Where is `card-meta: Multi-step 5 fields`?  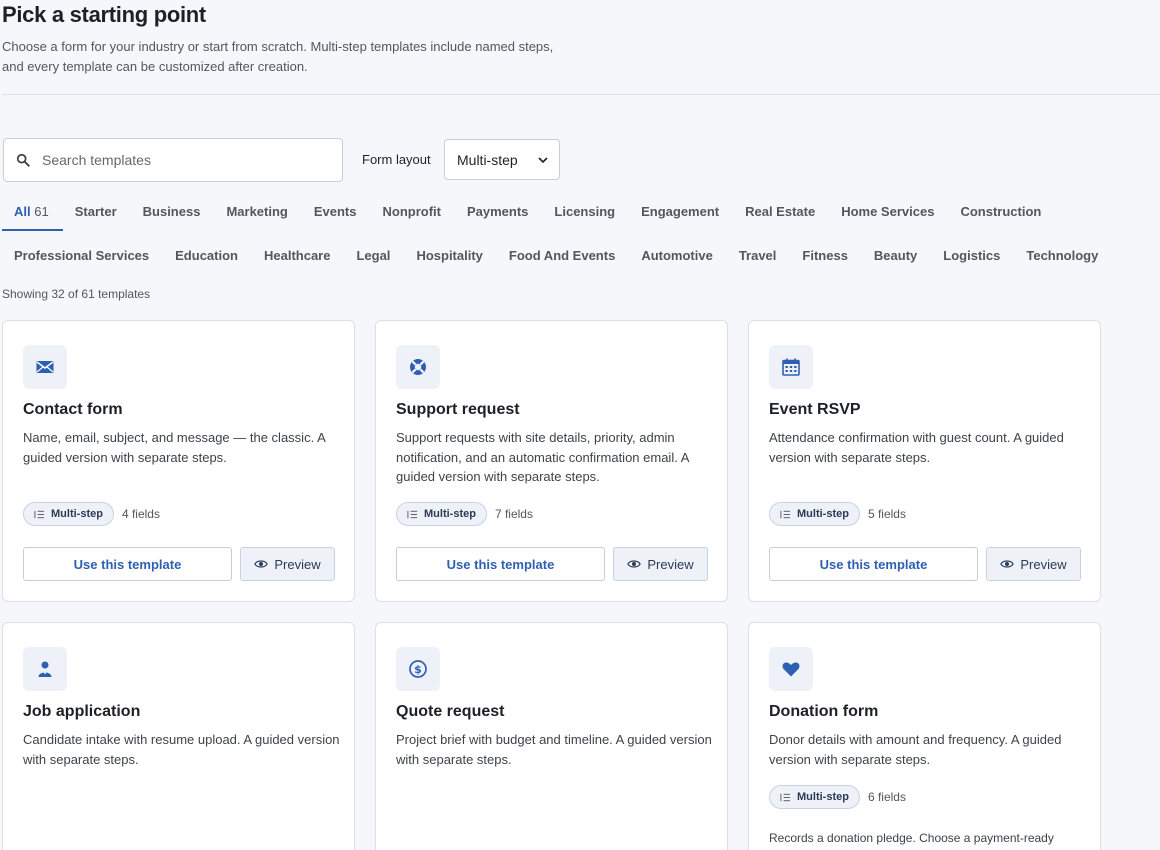
card-meta: Multi-step 5 fields is located at coordinates (837, 514).